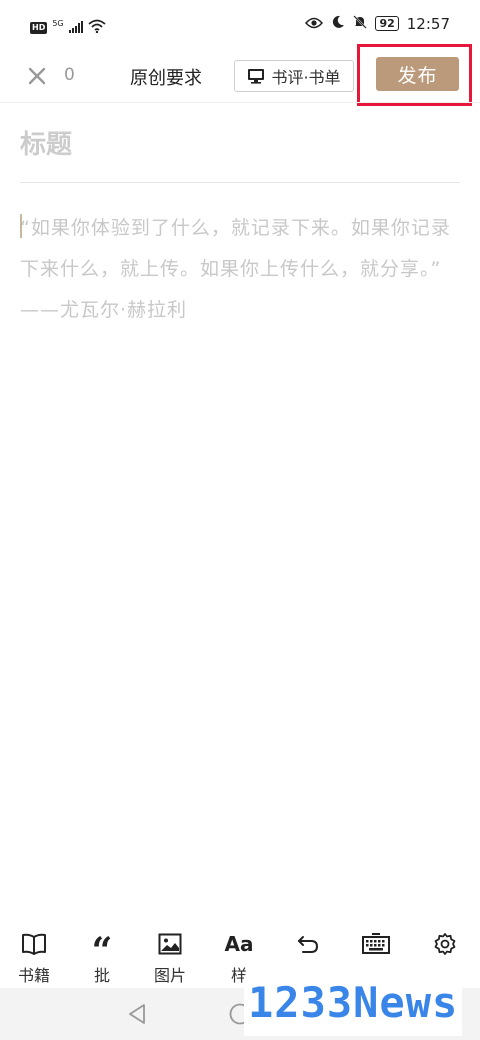 This screenshot has width=480, height=1040. Describe the element at coordinates (75, 27) in the screenshot. I see `signal-icon` at that location.